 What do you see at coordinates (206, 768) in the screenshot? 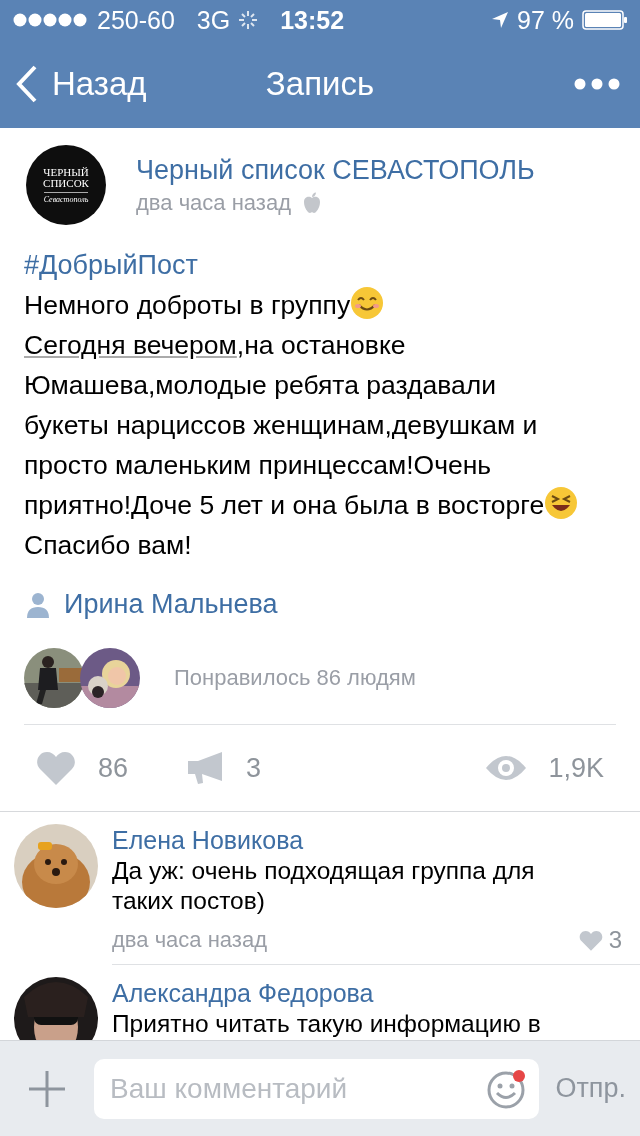
I see `megaphone-icon` at bounding box center [206, 768].